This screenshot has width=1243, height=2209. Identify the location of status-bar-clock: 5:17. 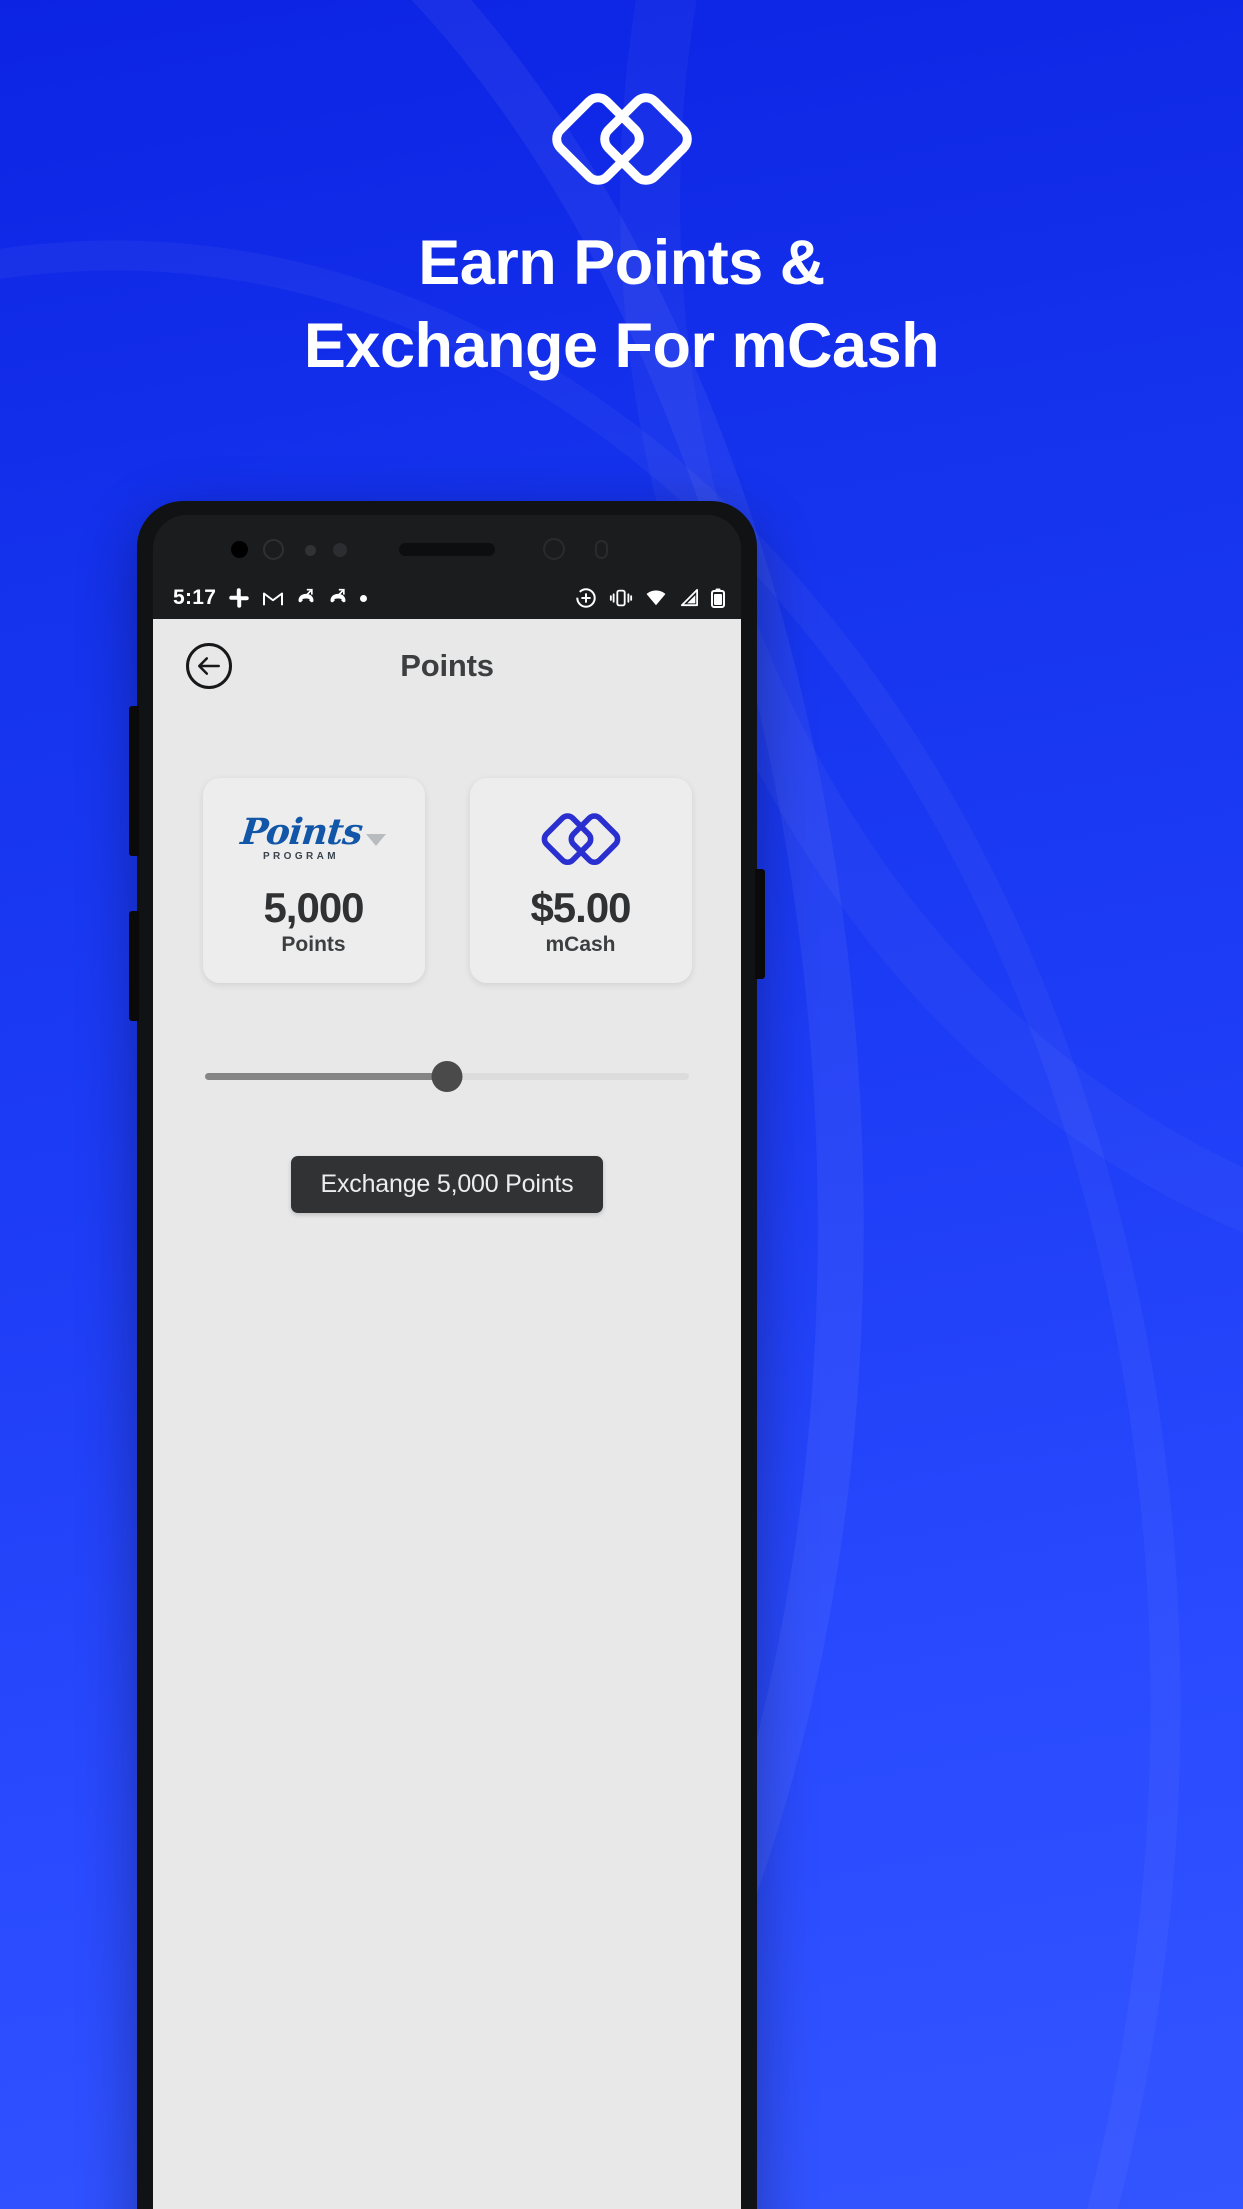
(195, 597).